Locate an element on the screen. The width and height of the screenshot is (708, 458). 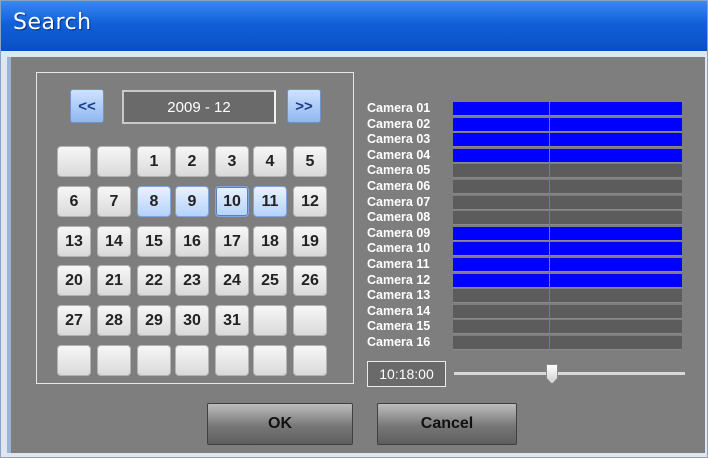
calendar-day-14: 14 is located at coordinates (114, 241).